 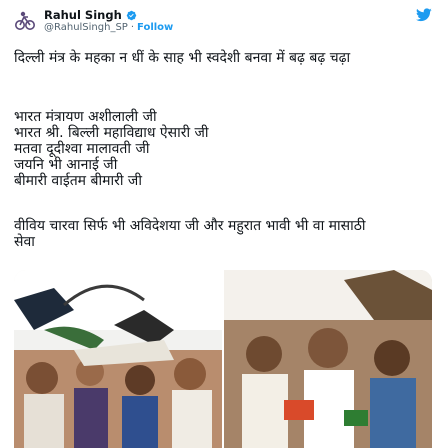 I want to click on author-name: Rahul Singh, so click(x=83, y=15).